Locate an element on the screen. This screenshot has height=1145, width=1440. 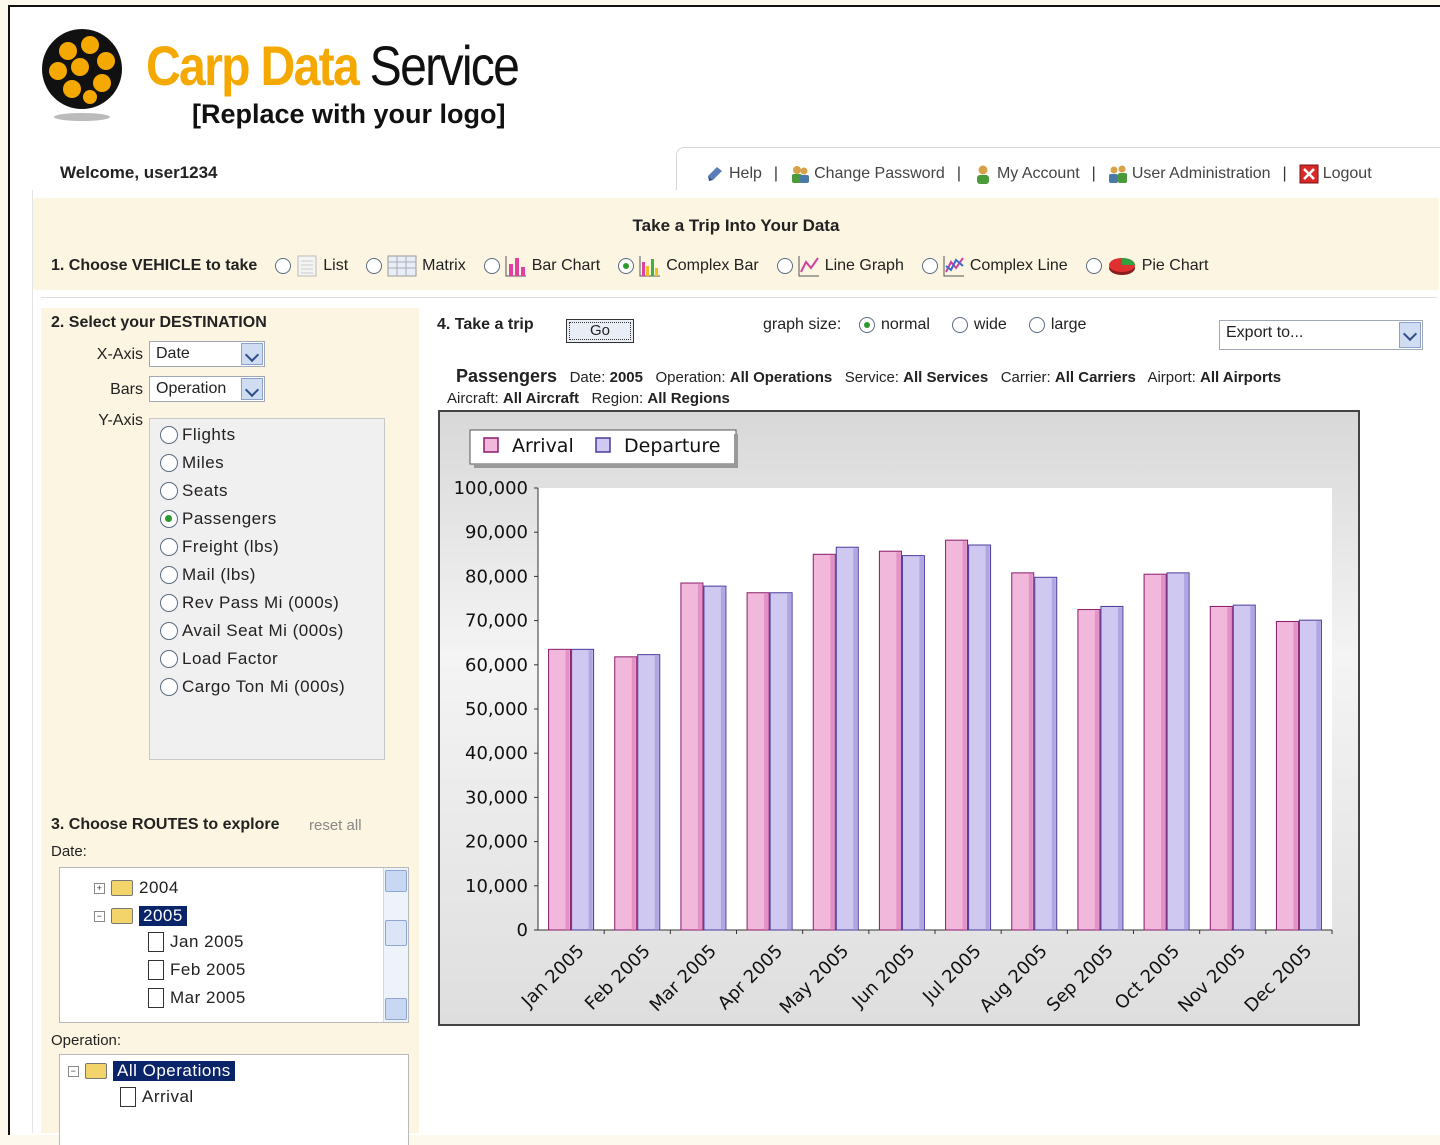
vehicle-option-bar-chart-label: Bar Chart is located at coordinates (566, 265).